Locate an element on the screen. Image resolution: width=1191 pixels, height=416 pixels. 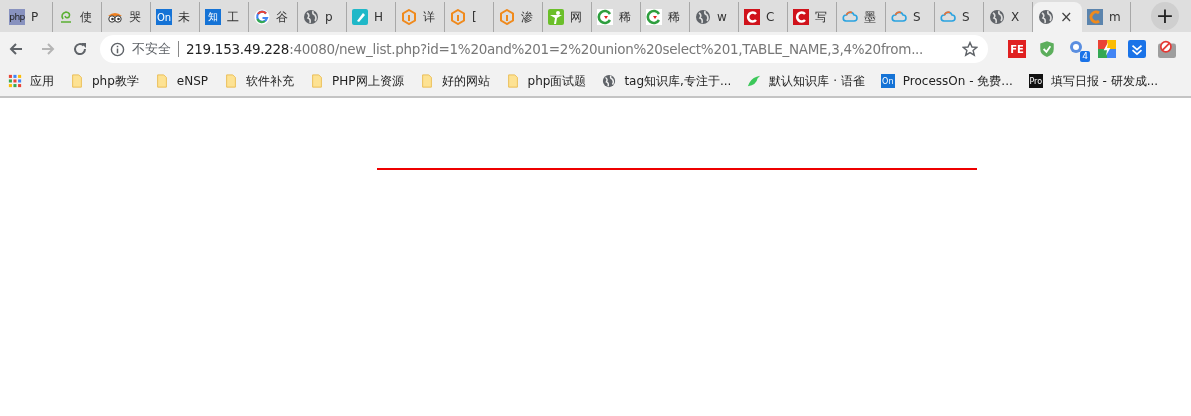
tab-title: 详 is located at coordinates (429, 17).